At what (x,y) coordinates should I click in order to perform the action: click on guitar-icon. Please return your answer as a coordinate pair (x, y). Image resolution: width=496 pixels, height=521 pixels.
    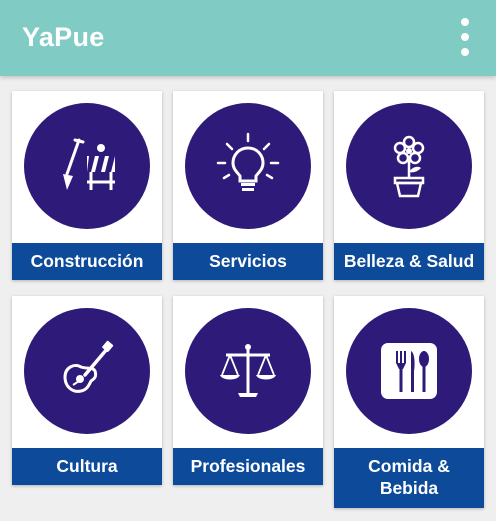
    Looking at the image, I should click on (88, 366).